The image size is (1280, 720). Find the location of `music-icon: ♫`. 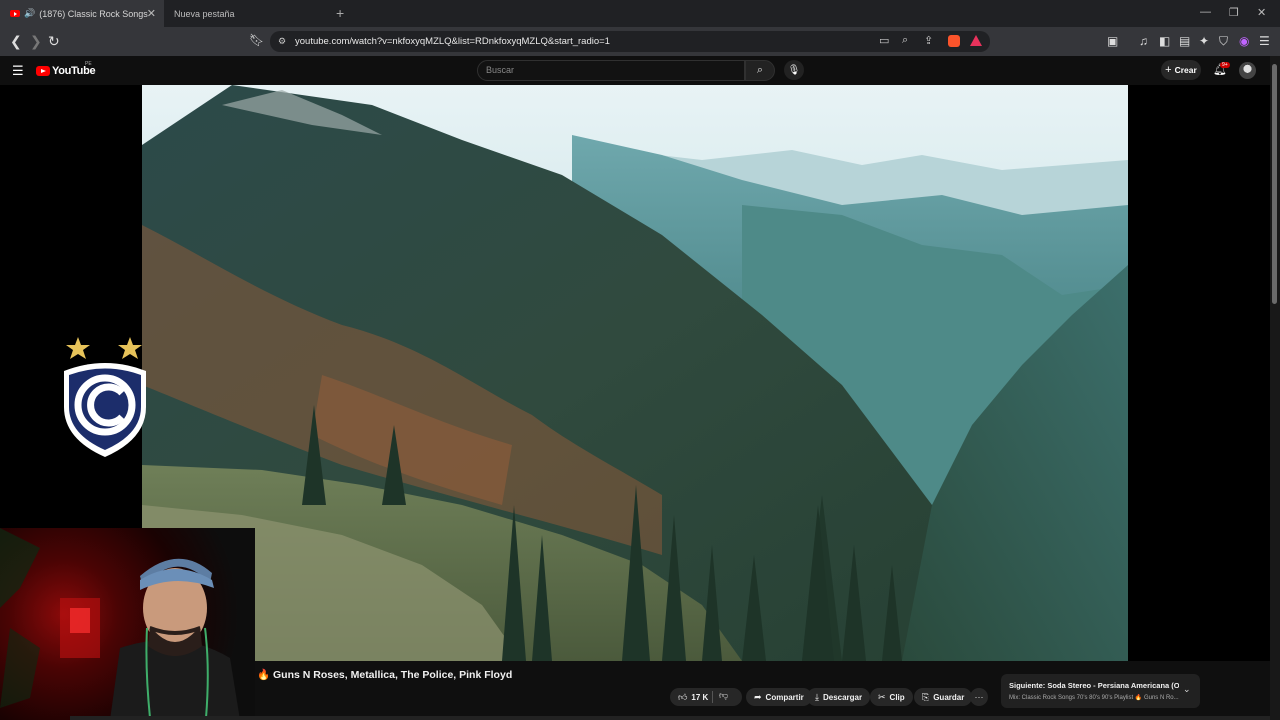

music-icon: ♫ is located at coordinates (1143, 41).